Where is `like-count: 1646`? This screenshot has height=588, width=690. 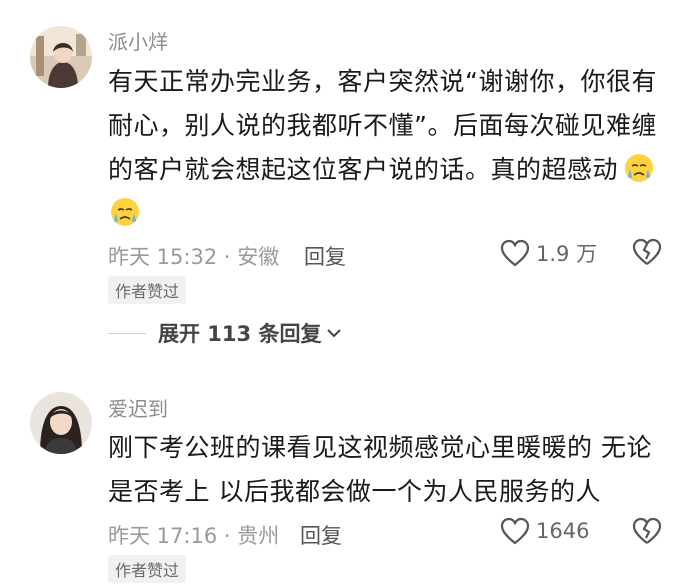 like-count: 1646 is located at coordinates (563, 531).